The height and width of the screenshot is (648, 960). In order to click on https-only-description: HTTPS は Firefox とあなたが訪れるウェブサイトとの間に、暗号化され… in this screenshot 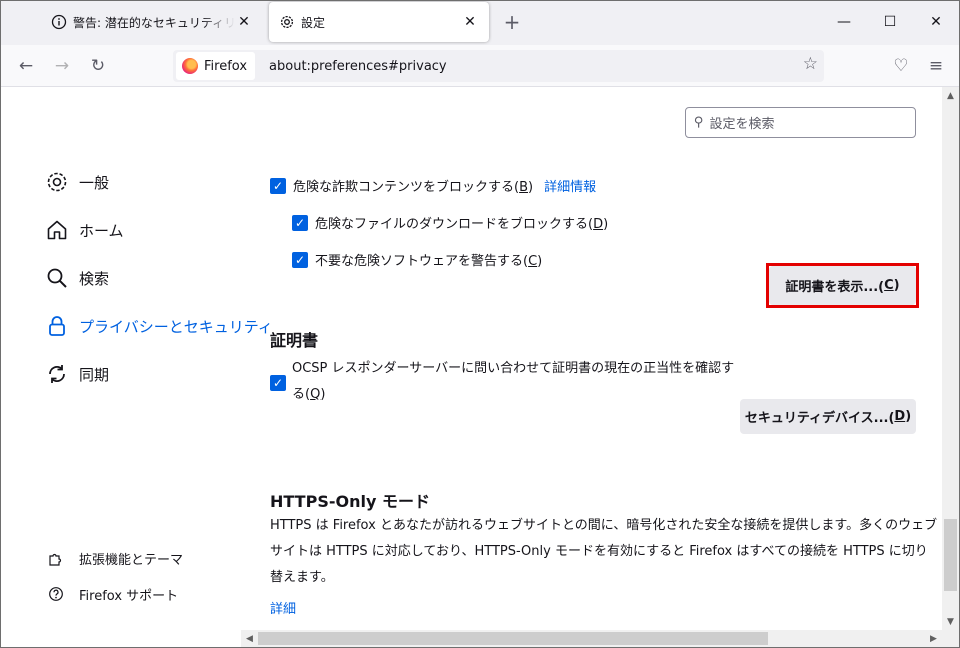, I will do `click(604, 551)`.